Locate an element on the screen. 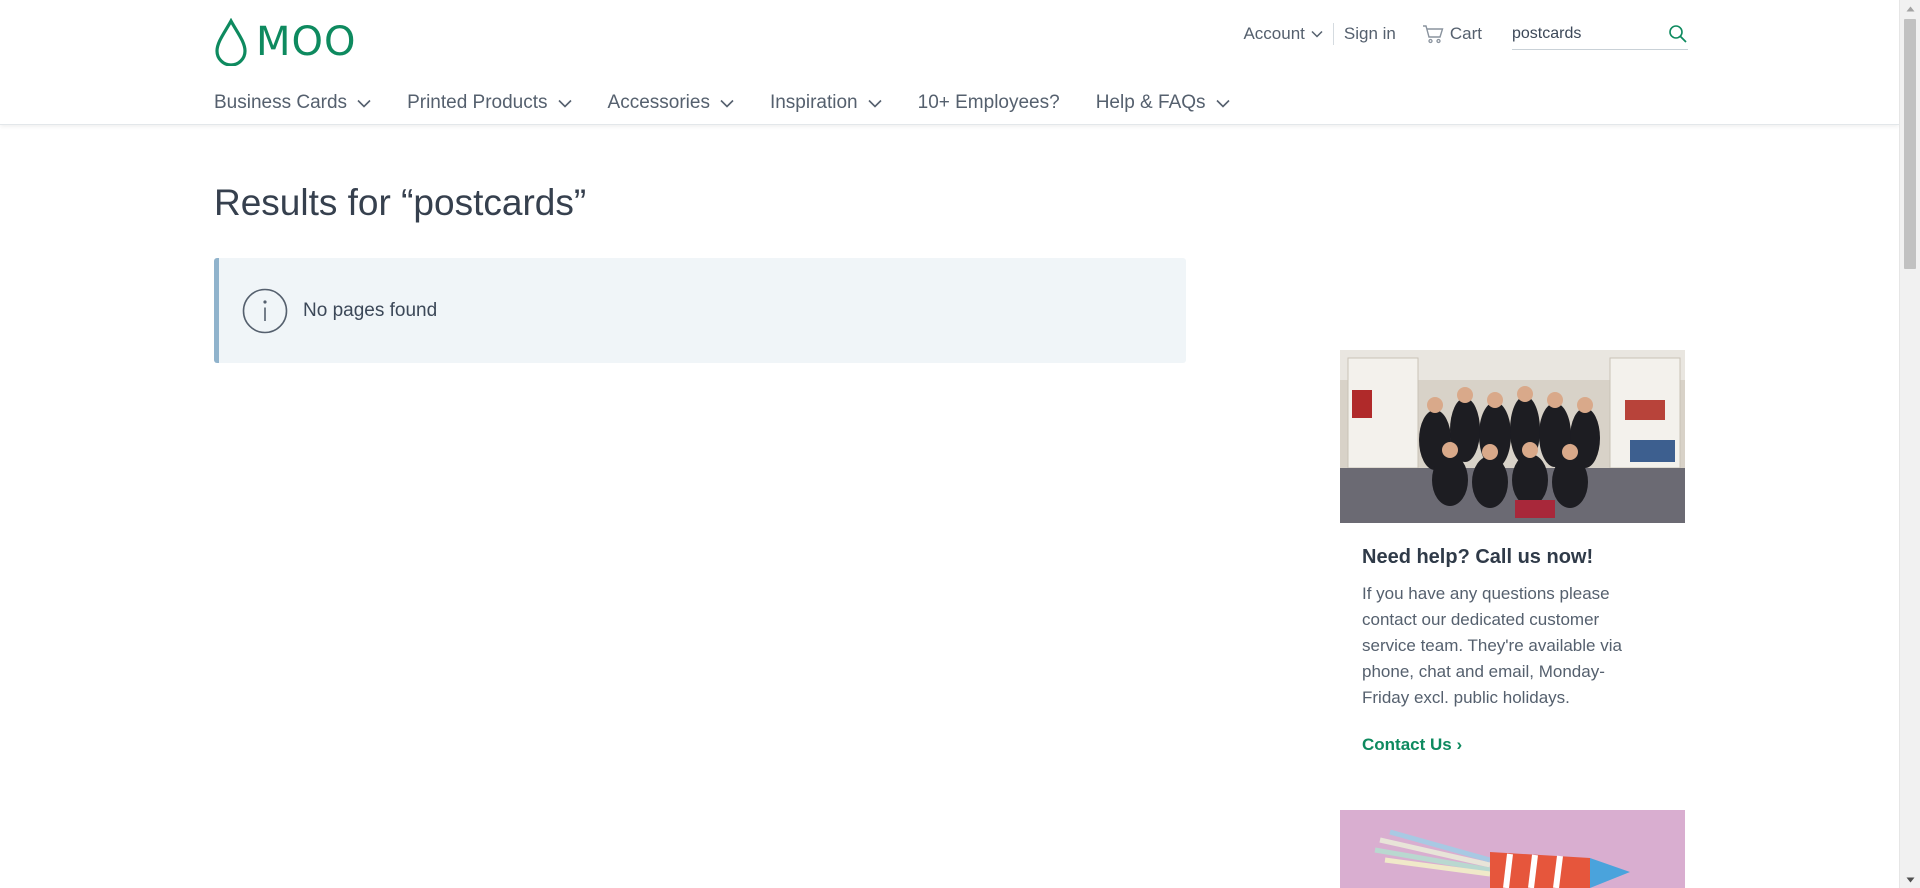 This screenshot has width=1920, height=888. sign-in-link: Sign in is located at coordinates (1370, 34).